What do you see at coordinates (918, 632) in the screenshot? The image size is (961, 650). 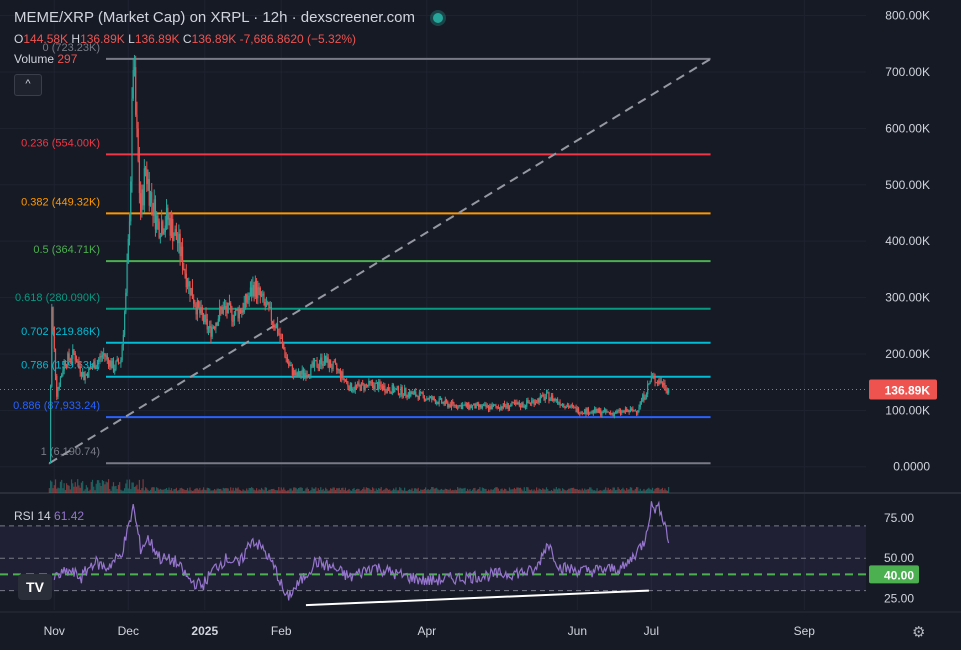 I see `settings-gear-icon: ⚙` at bounding box center [918, 632].